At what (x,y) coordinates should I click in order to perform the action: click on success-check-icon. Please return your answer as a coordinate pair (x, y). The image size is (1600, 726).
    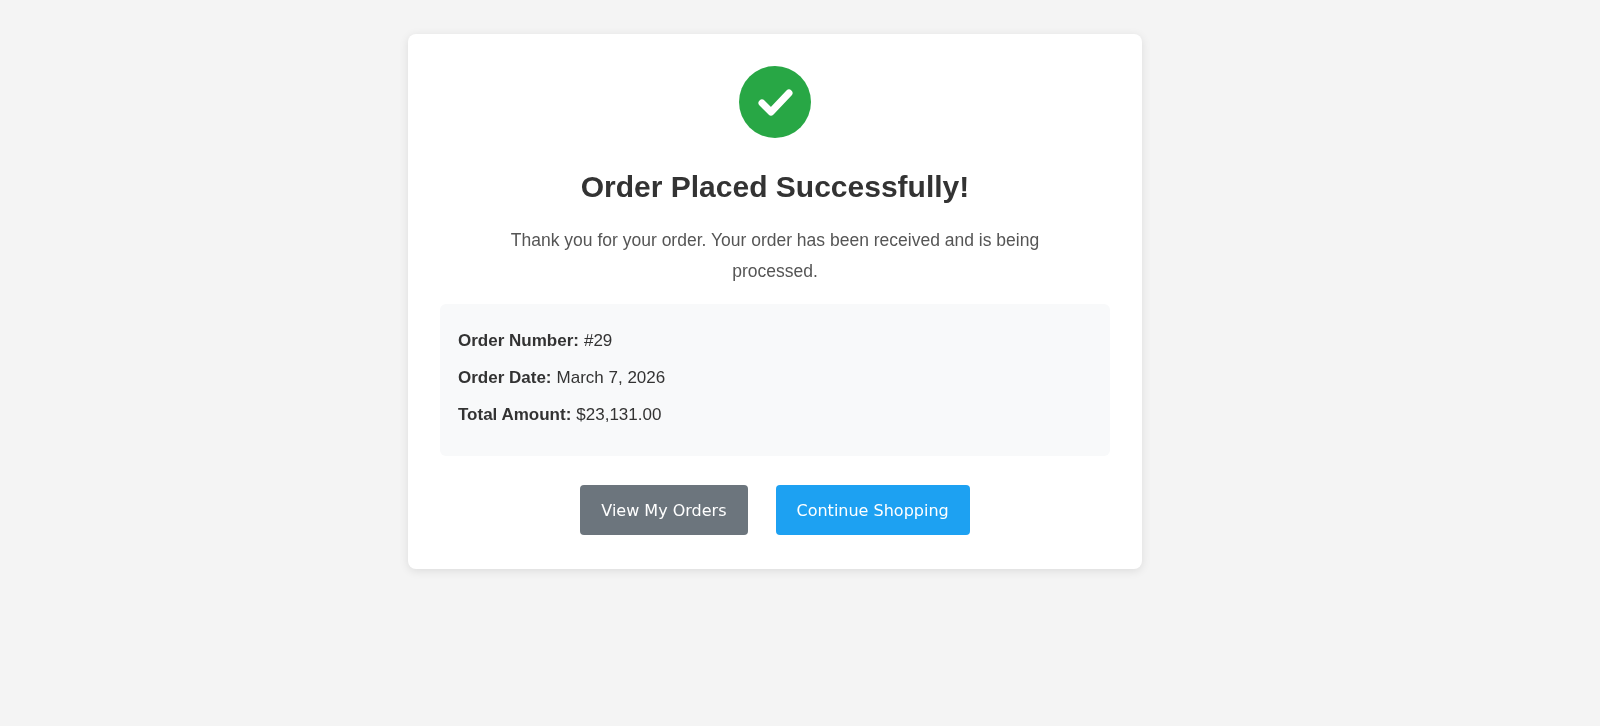
    Looking at the image, I should click on (775, 102).